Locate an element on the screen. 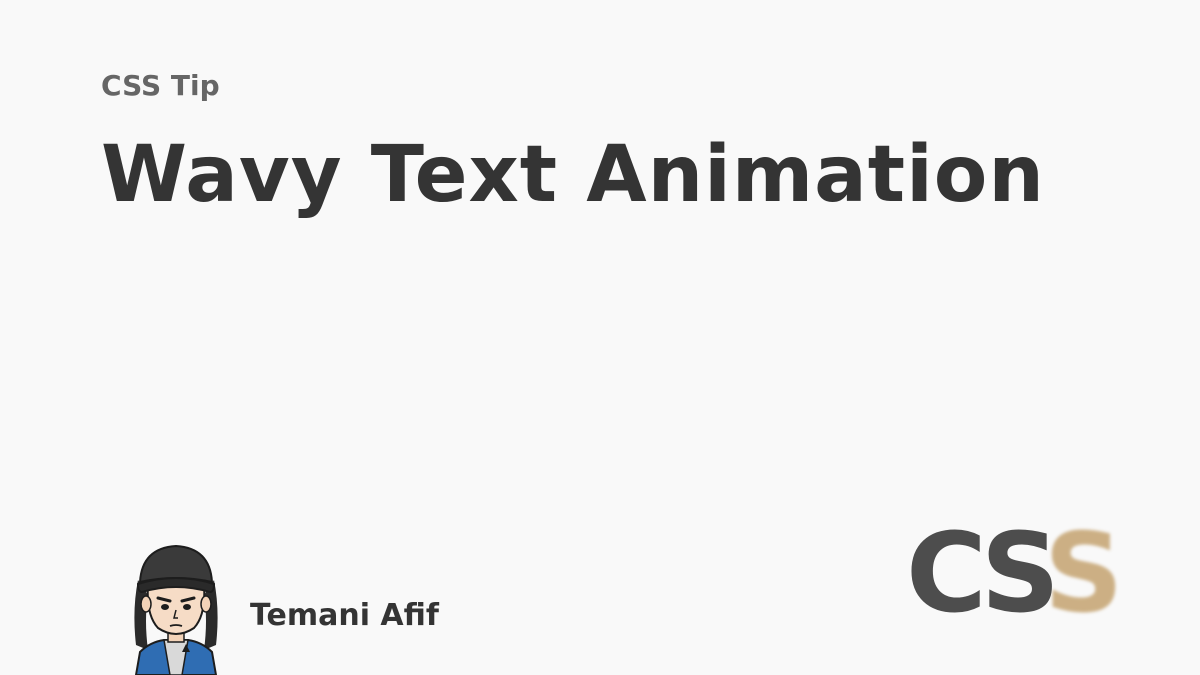  page-title: Wavy Text Animation is located at coordinates (573, 175).